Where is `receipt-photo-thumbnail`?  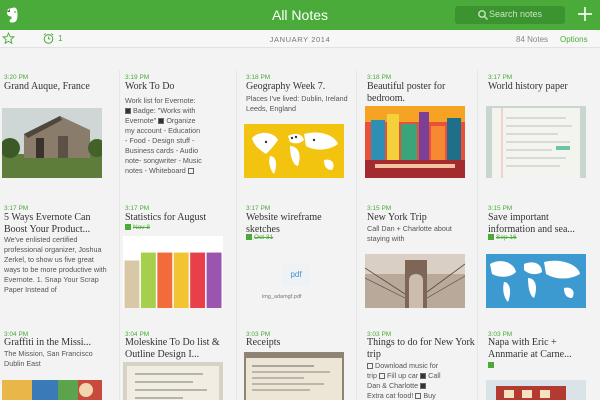 receipt-photo-thumbnail is located at coordinates (294, 376).